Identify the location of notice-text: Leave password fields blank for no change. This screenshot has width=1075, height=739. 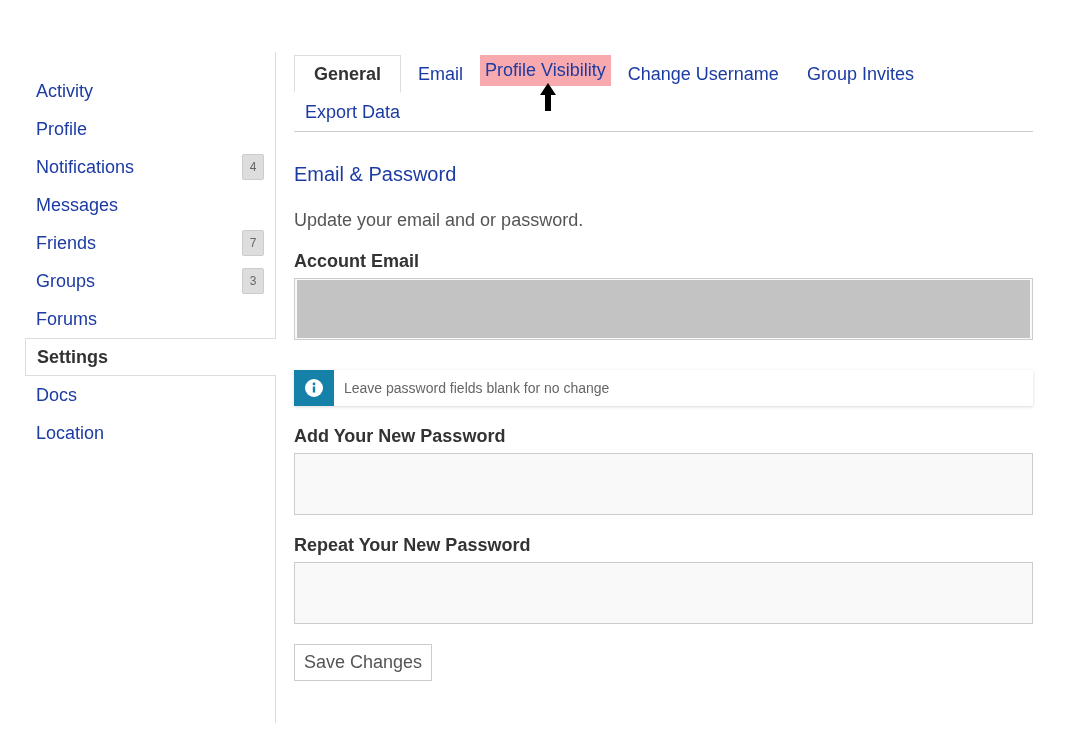
(476, 388).